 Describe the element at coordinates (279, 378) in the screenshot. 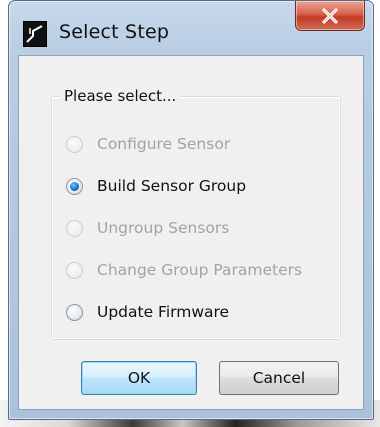

I see `cancel-button: Cancel` at that location.